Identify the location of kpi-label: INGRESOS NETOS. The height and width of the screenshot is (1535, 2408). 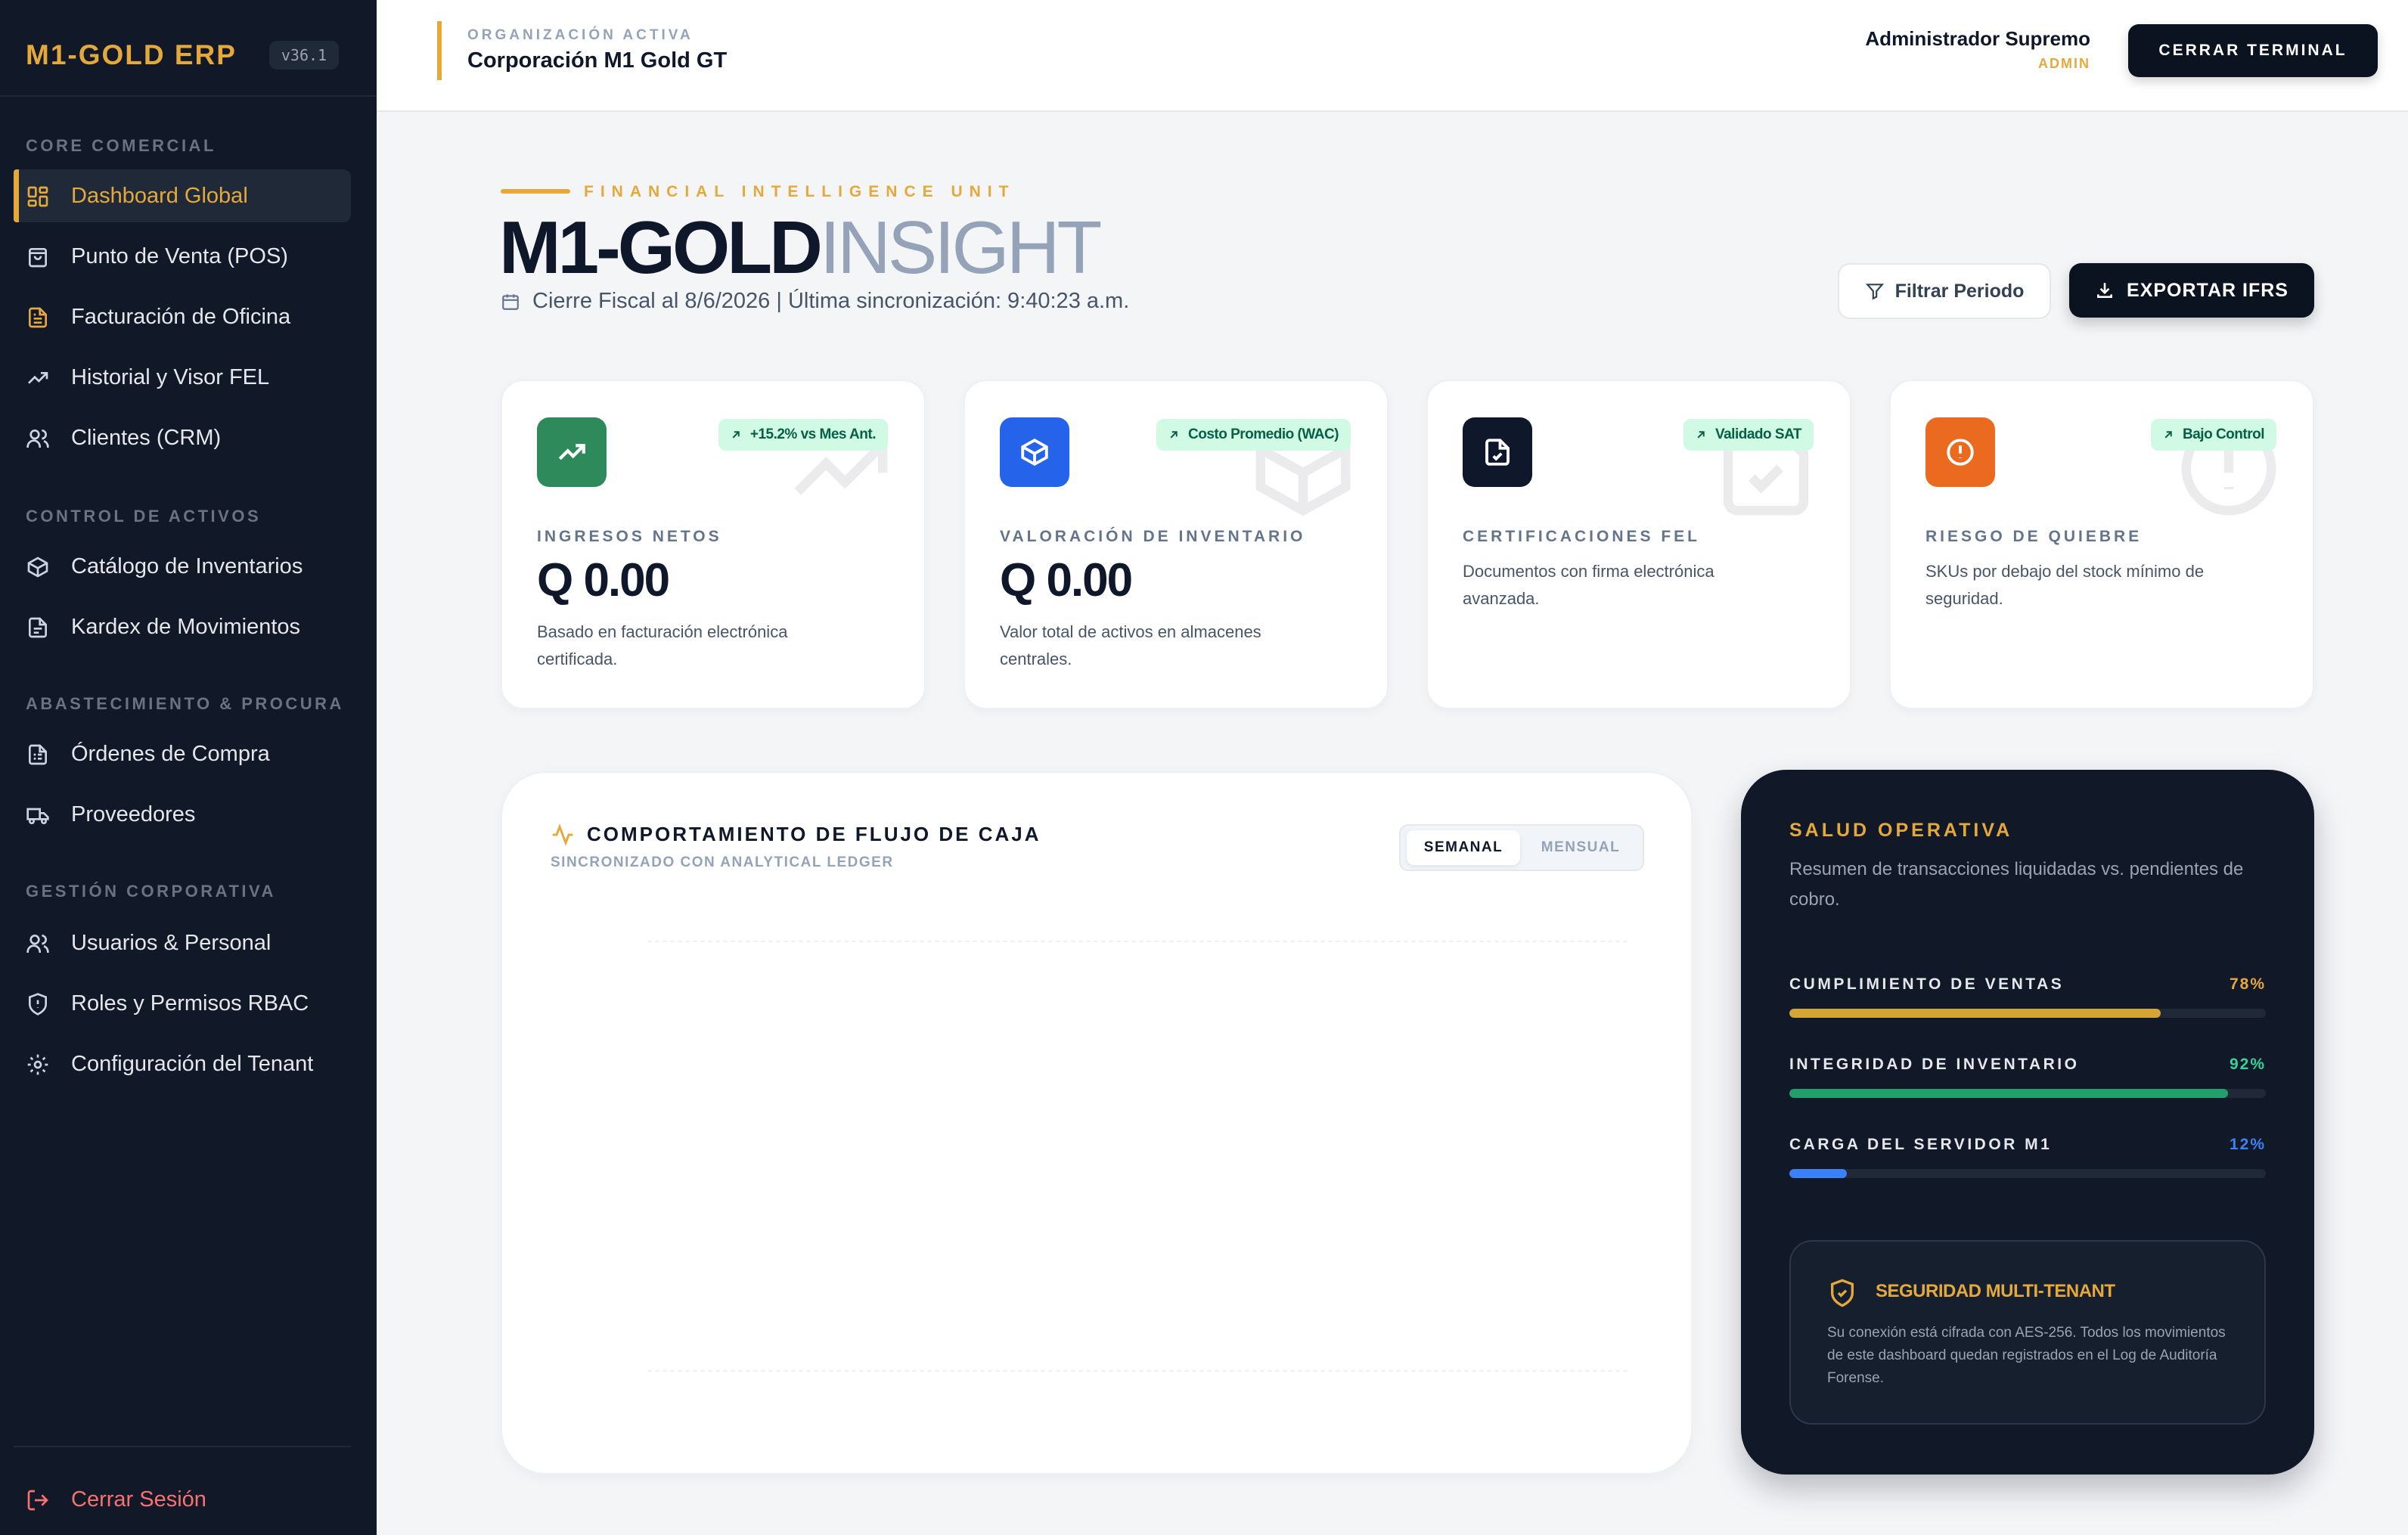
(629, 536).